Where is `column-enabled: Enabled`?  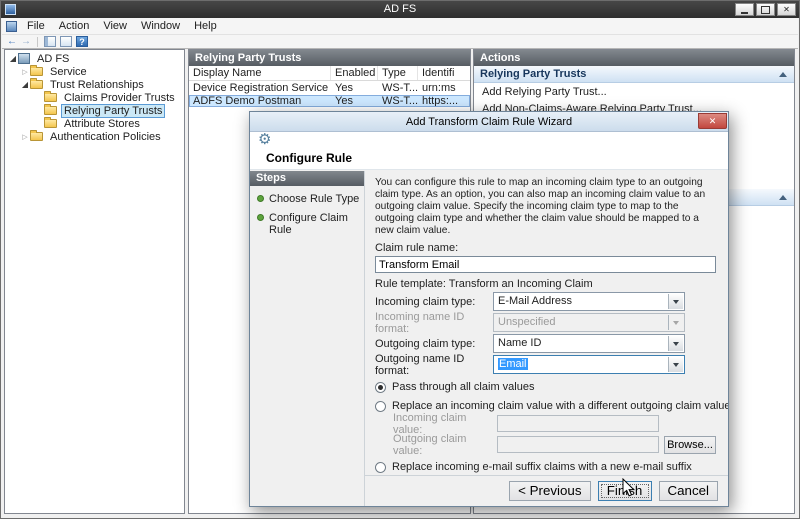
column-enabled: Enabled is located at coordinates (354, 73).